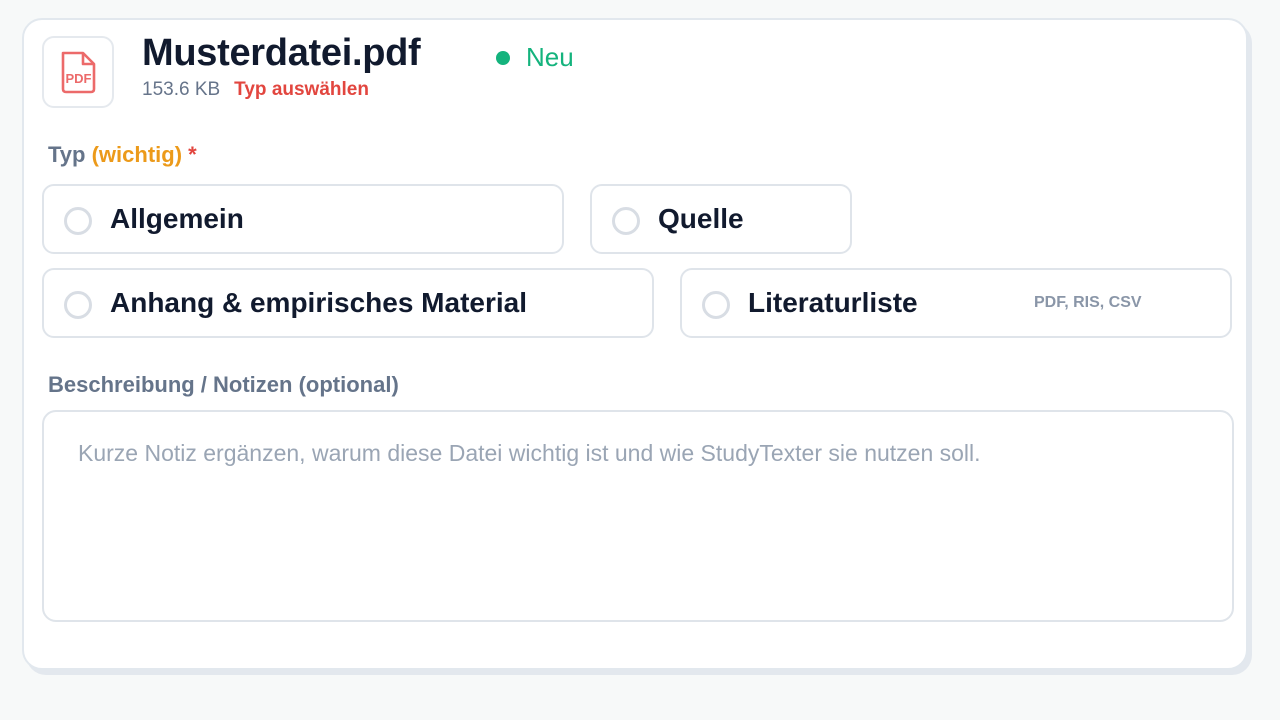 The height and width of the screenshot is (720, 1280). Describe the element at coordinates (177, 218) in the screenshot. I see `option-label: Allgemein` at that location.